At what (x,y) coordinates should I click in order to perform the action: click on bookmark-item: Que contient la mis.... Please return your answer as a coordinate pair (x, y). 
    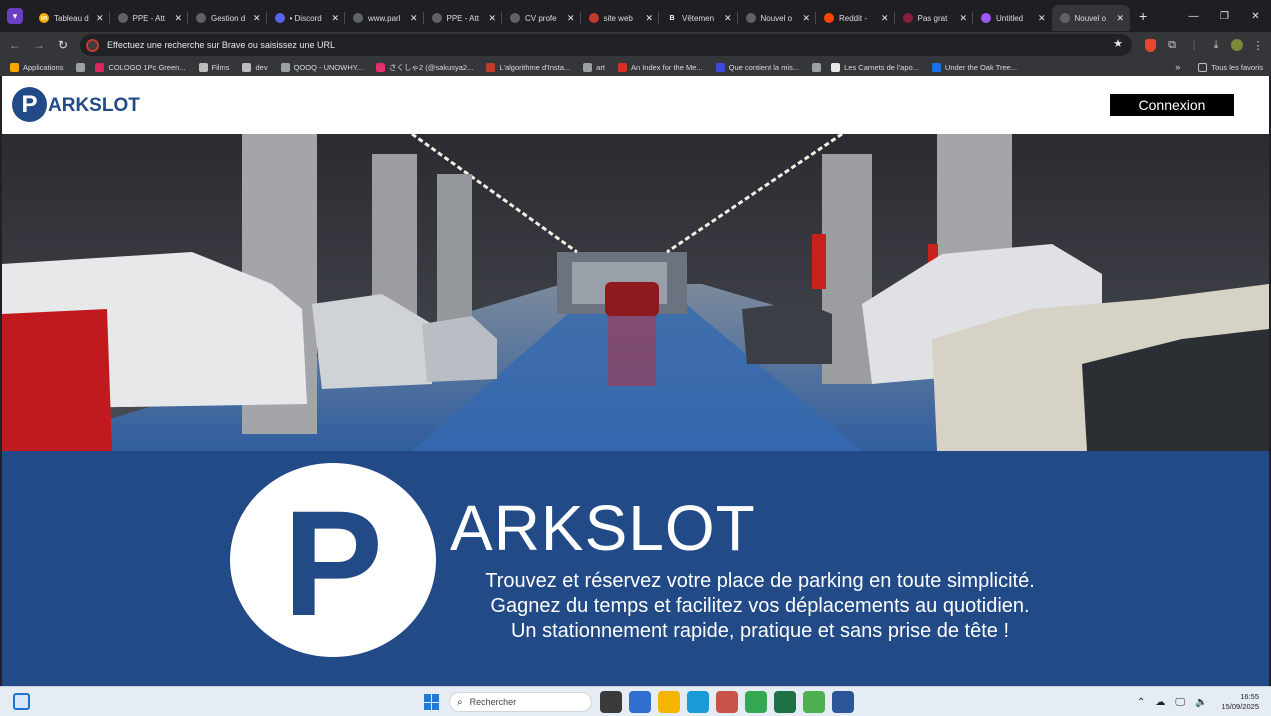
    Looking at the image, I should click on (757, 67).